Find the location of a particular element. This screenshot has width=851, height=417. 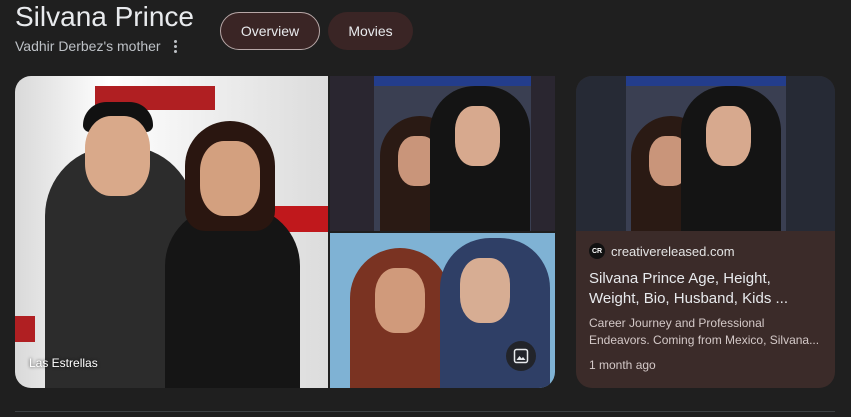

chip-overview: Overview is located at coordinates (270, 31).